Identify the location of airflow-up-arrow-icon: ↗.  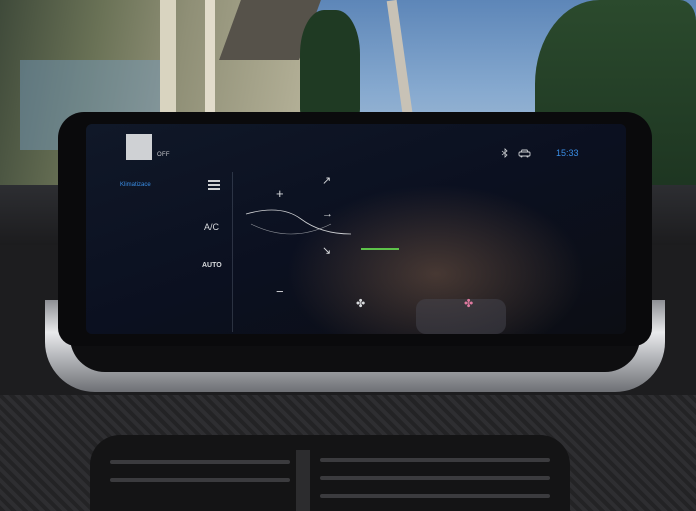
(326, 180).